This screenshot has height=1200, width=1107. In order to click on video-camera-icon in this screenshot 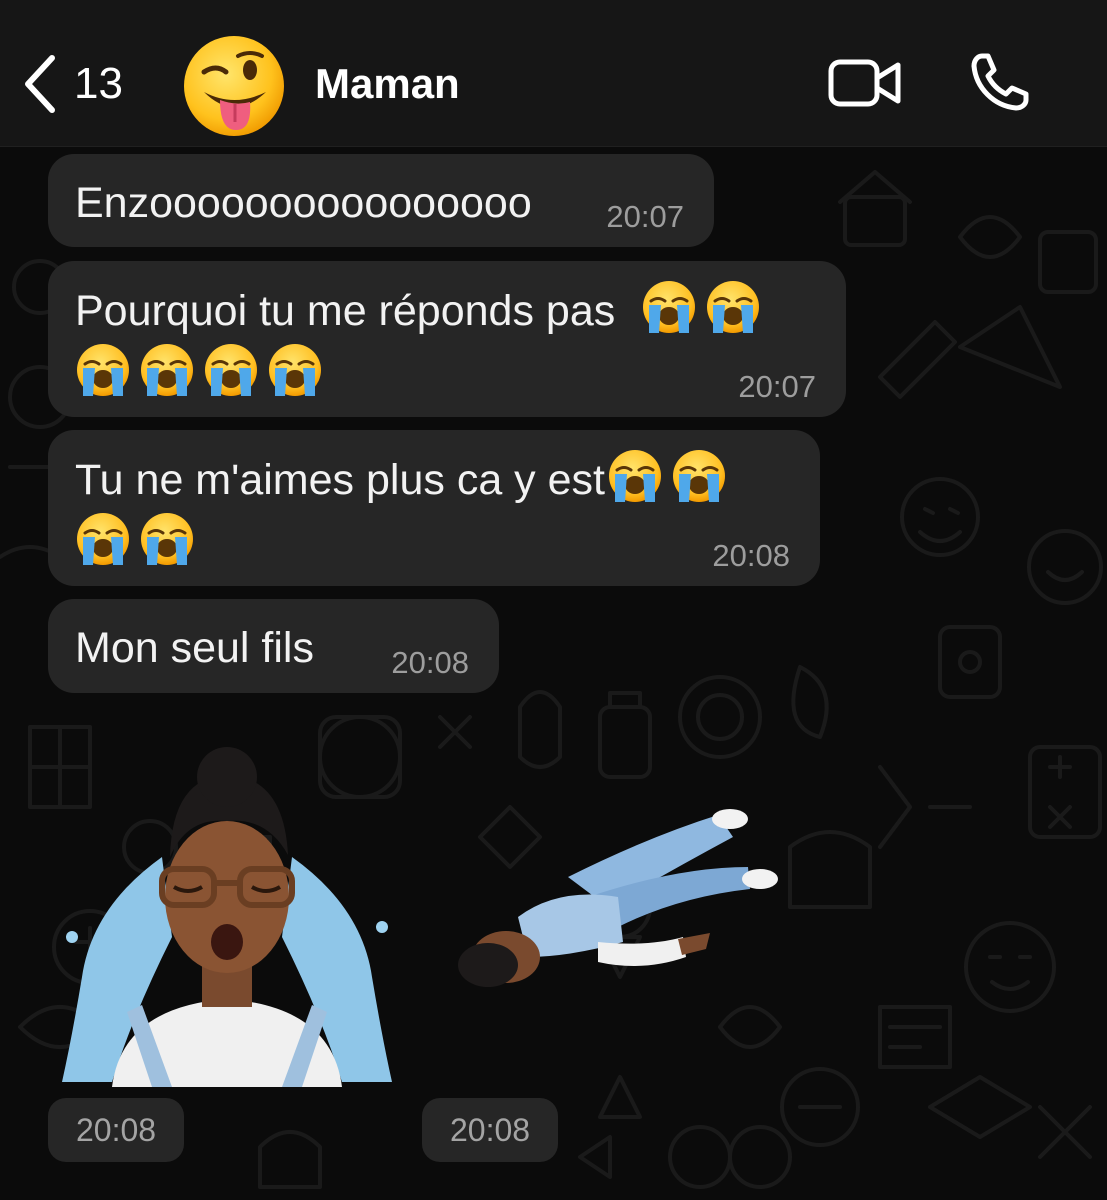, I will do `click(864, 83)`.